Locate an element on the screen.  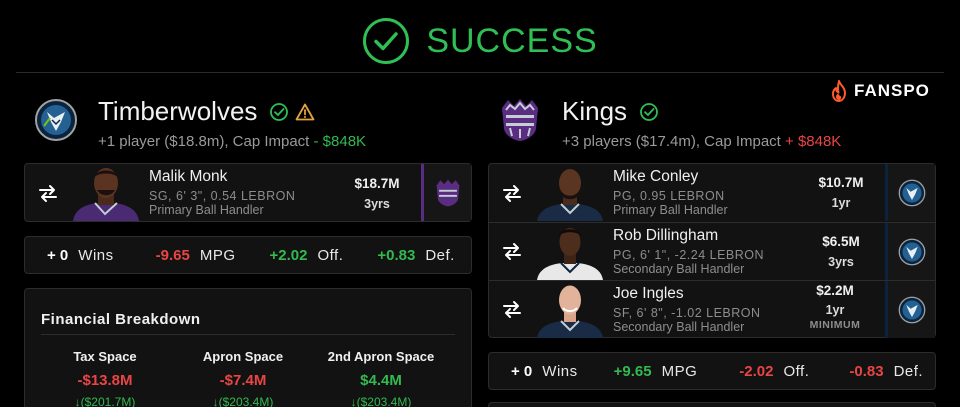
summary-text: +1 player ($18.8m), Cap Impact is located at coordinates (206, 141).